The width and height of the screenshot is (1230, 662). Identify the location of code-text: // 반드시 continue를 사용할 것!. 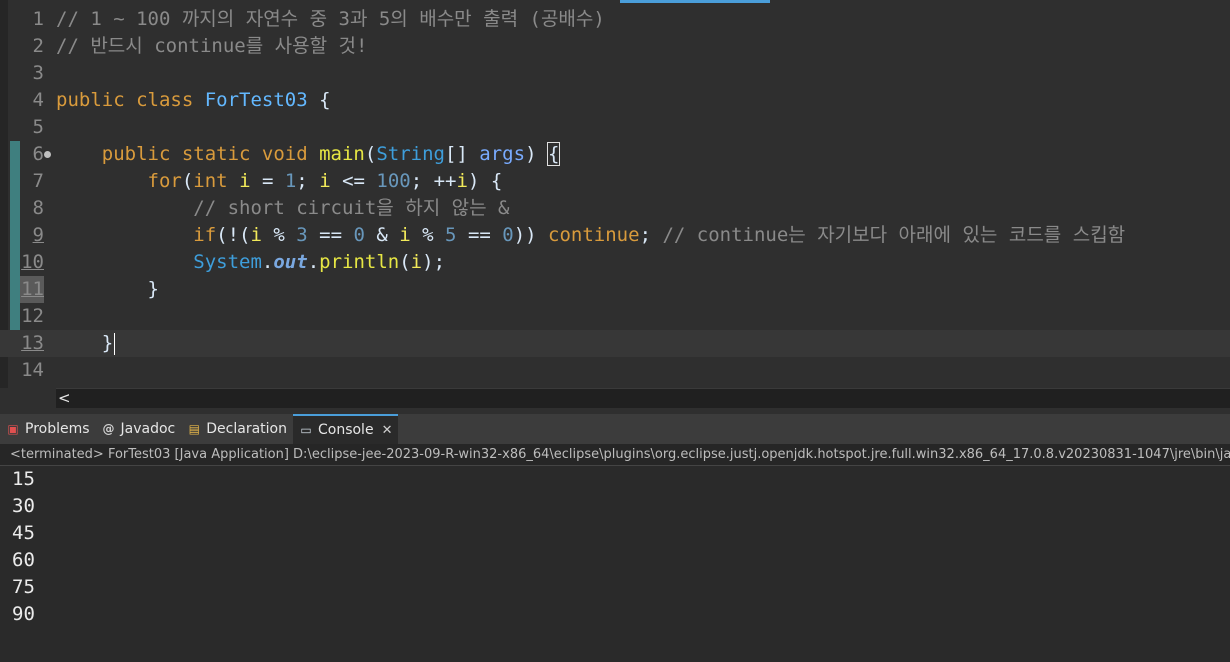
(211, 46).